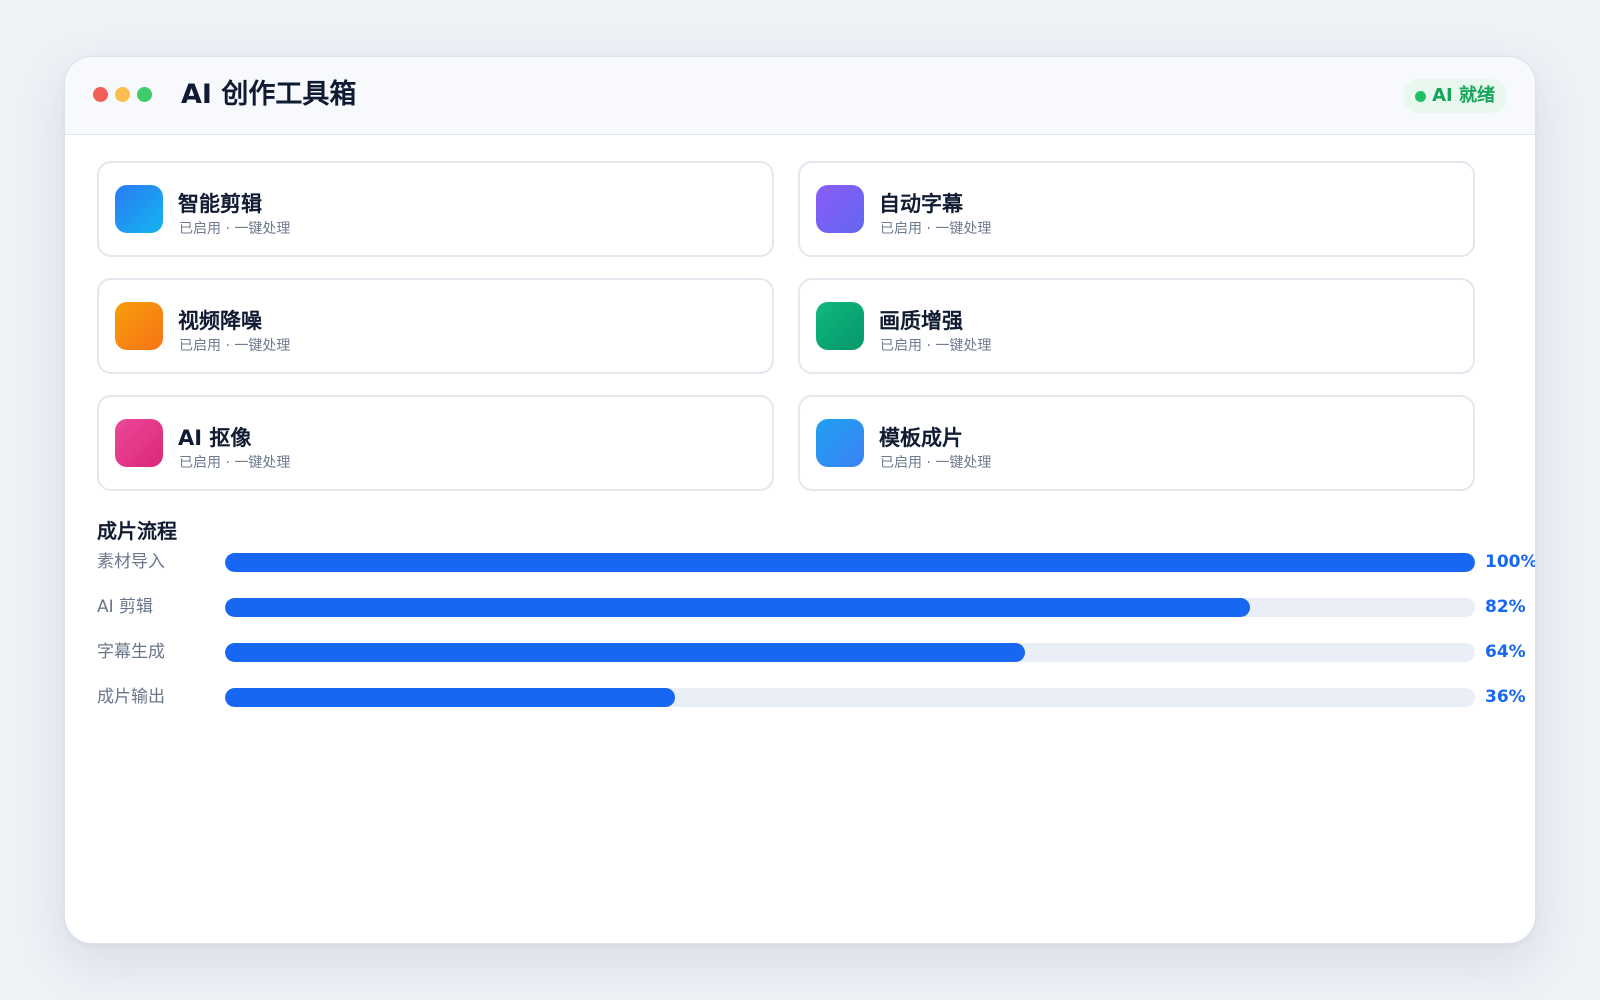 The image size is (1600, 1000). Describe the element at coordinates (435, 326) in the screenshot. I see `tool-card-video-denoise: 视频降噪 已启用 · 一键处理` at that location.